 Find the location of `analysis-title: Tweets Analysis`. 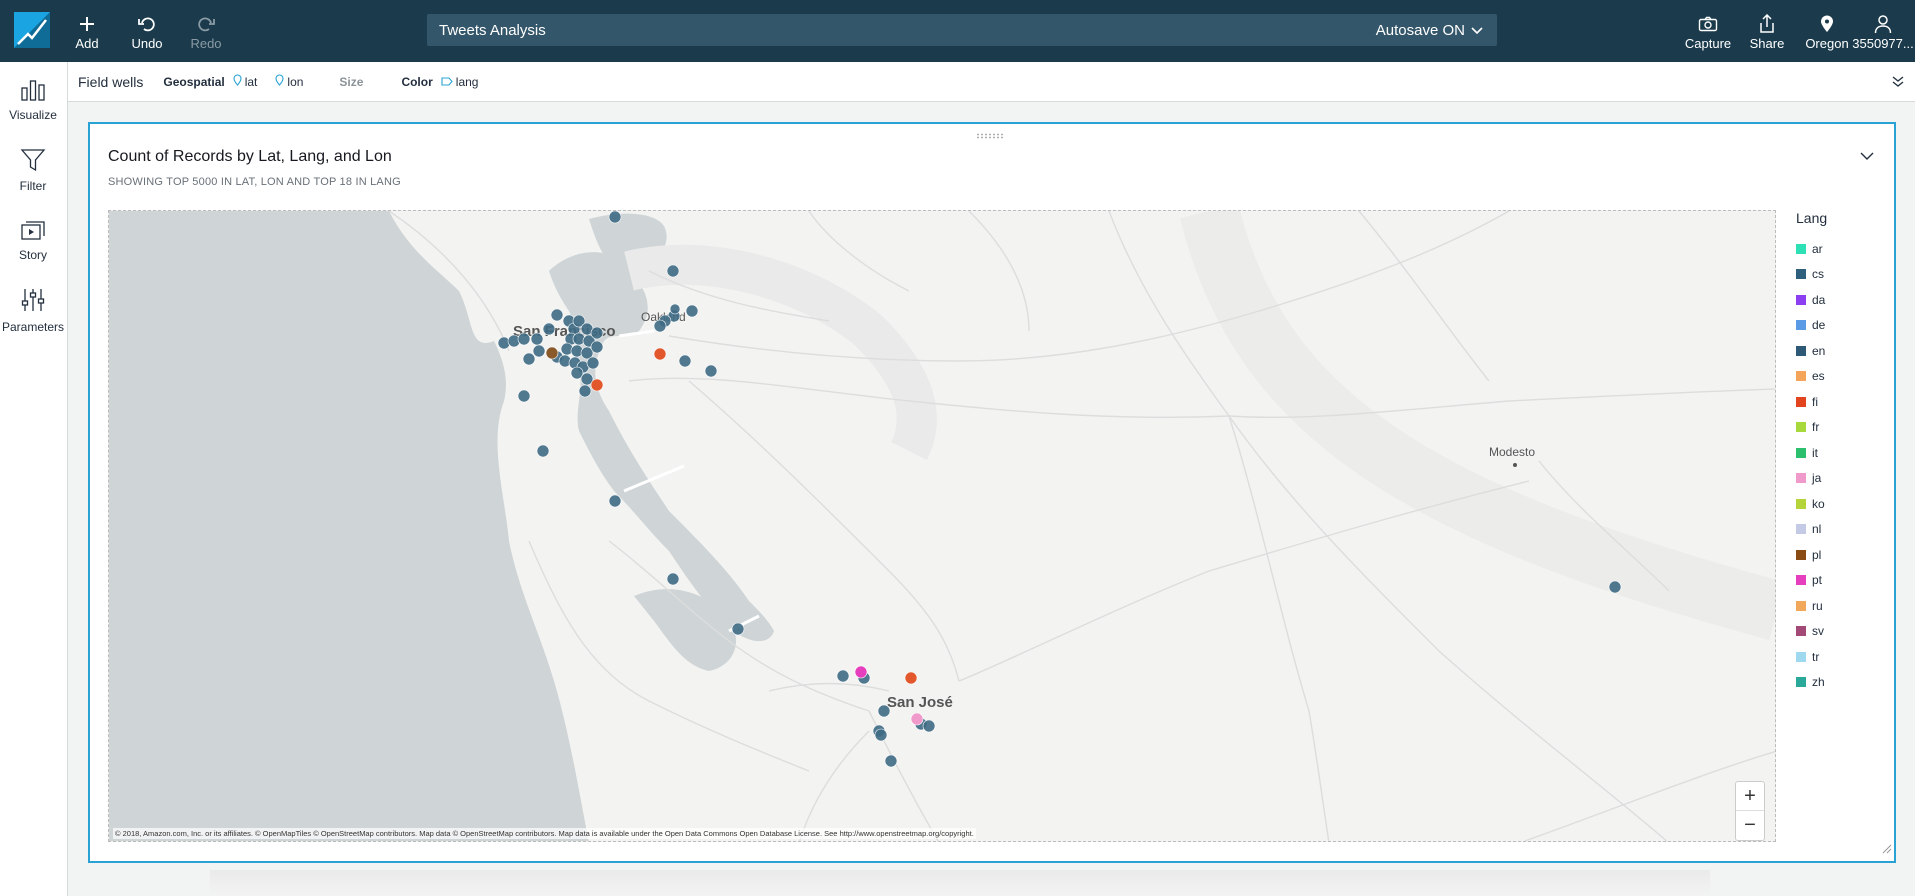

analysis-title: Tweets Analysis is located at coordinates (492, 30).